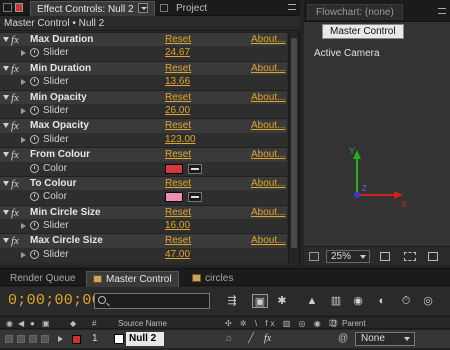 This screenshot has height=350, width=450. I want to click on frame-blending-icon: ▥, so click(336, 301).